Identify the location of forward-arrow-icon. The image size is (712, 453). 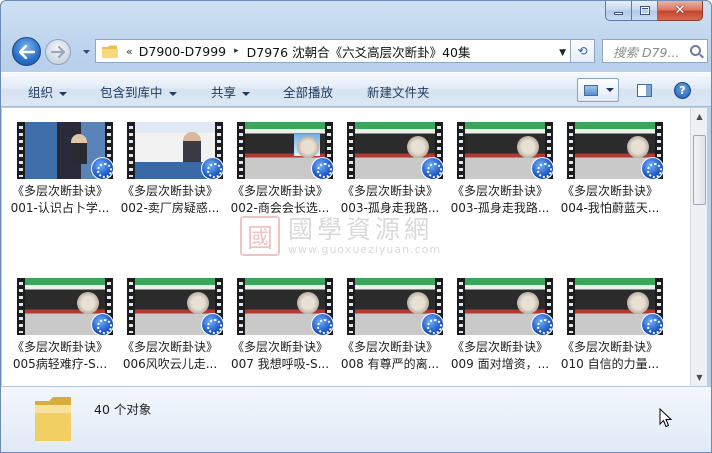
(58, 52).